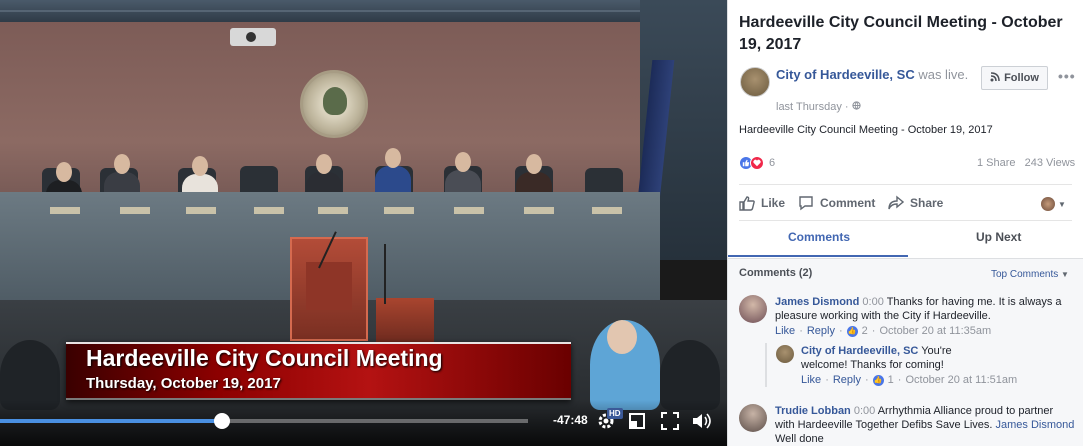 Image resolution: width=1083 pixels, height=446 pixels. I want to click on share-view-counts: 1 Share 243 Views, so click(1026, 163).